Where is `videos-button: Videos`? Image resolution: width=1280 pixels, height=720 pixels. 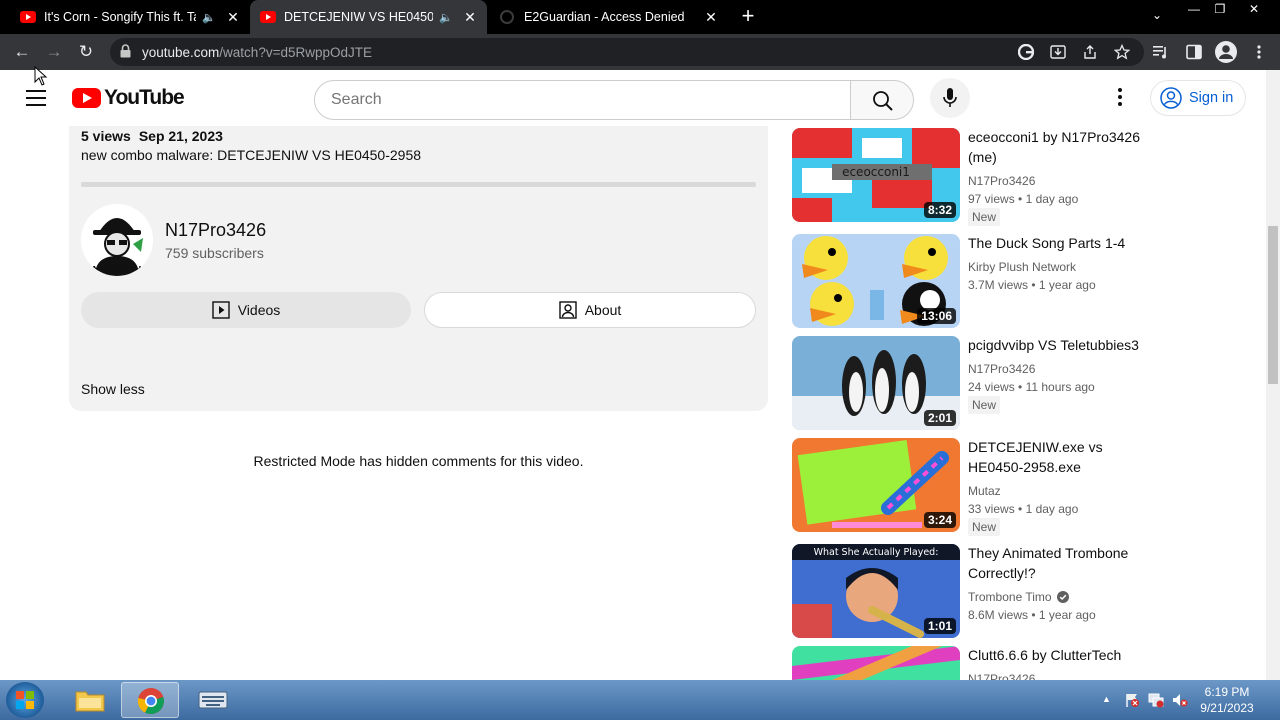
videos-button: Videos is located at coordinates (246, 310).